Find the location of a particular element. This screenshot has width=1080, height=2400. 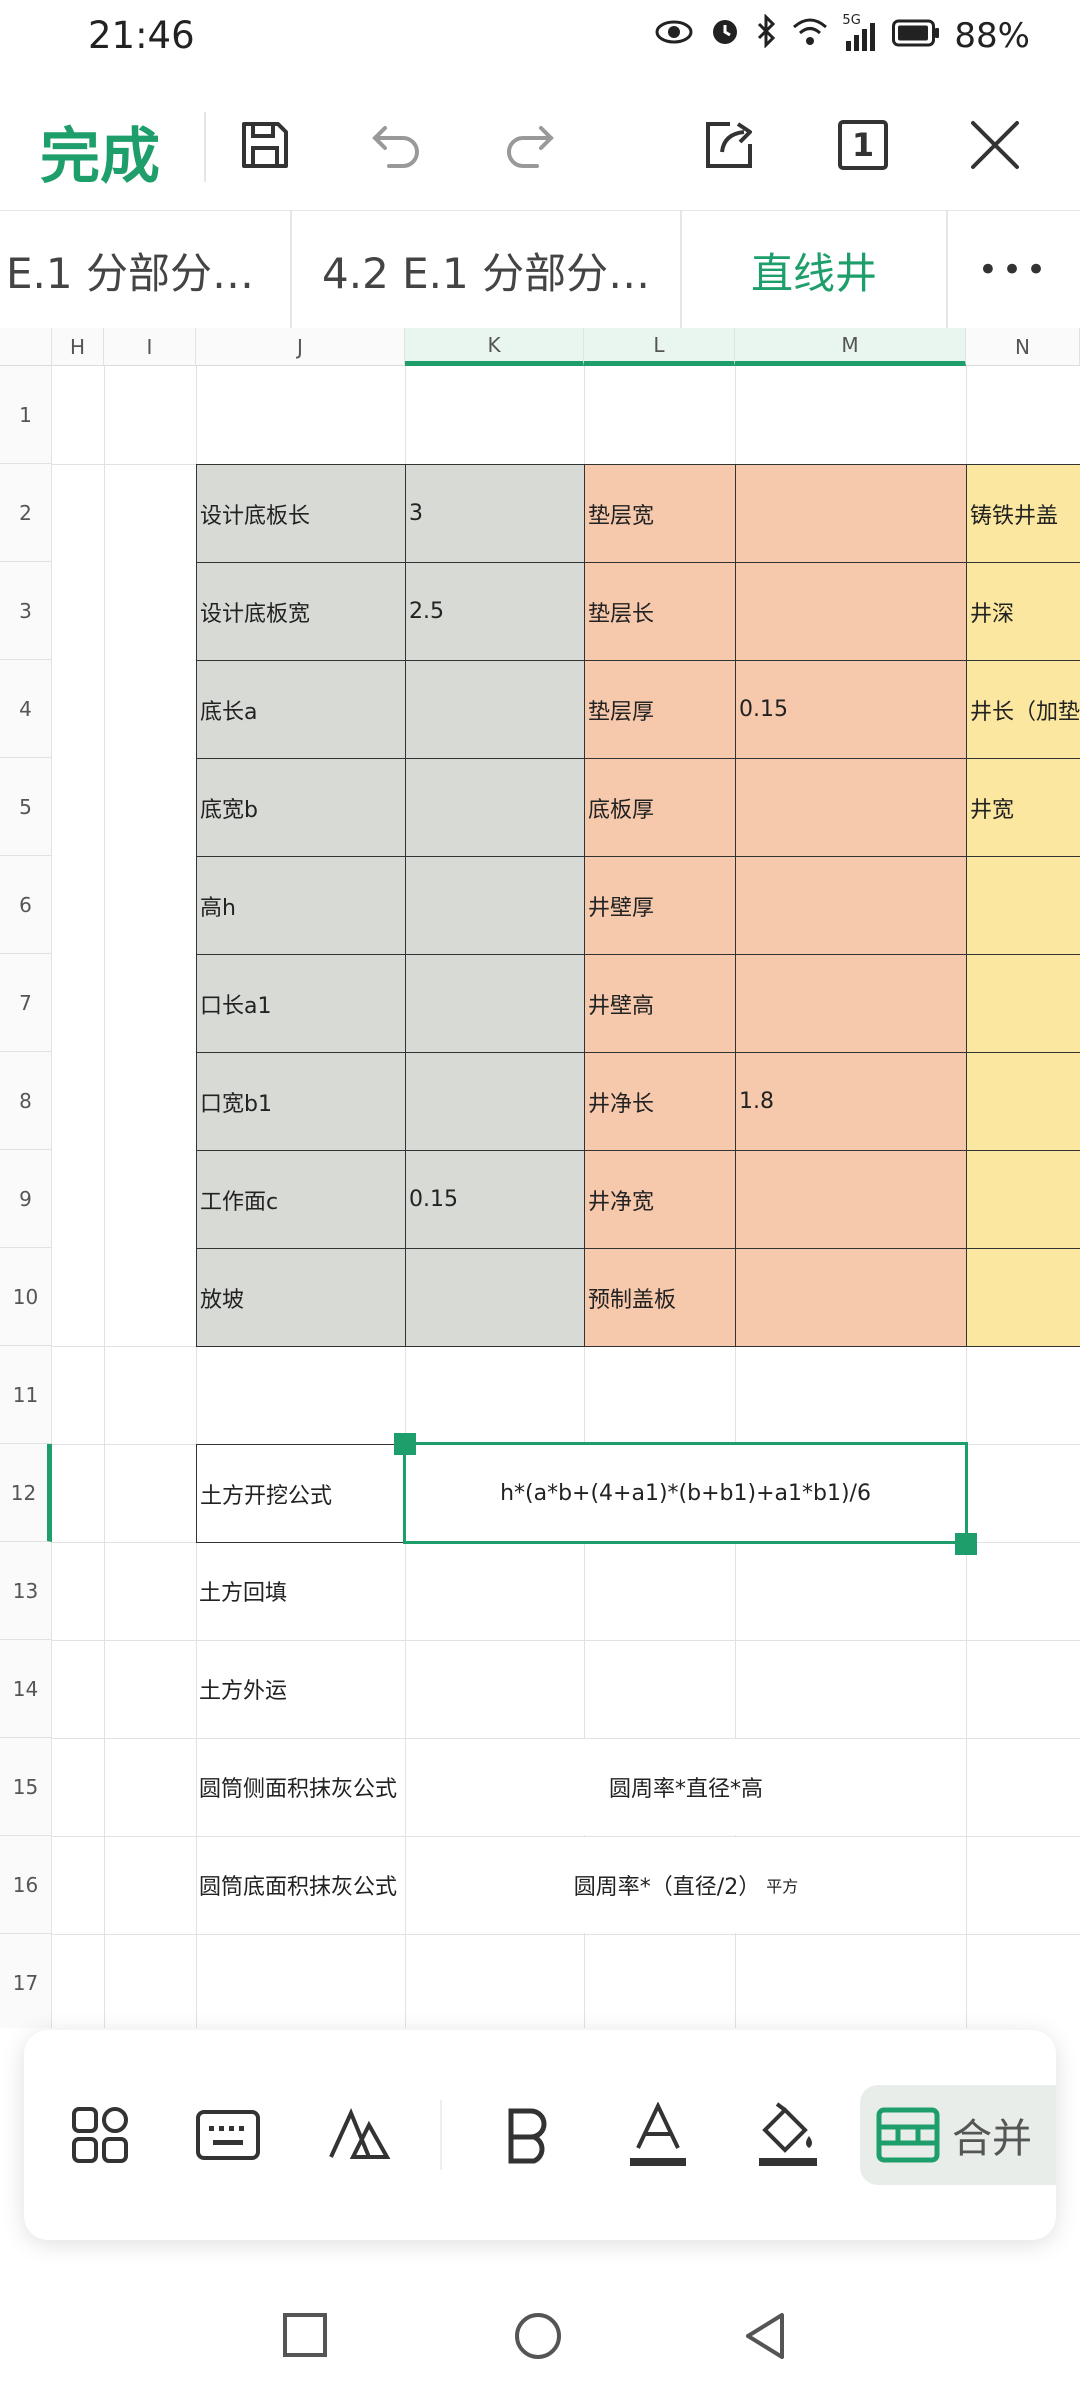

cell-k6 is located at coordinates (495, 905).